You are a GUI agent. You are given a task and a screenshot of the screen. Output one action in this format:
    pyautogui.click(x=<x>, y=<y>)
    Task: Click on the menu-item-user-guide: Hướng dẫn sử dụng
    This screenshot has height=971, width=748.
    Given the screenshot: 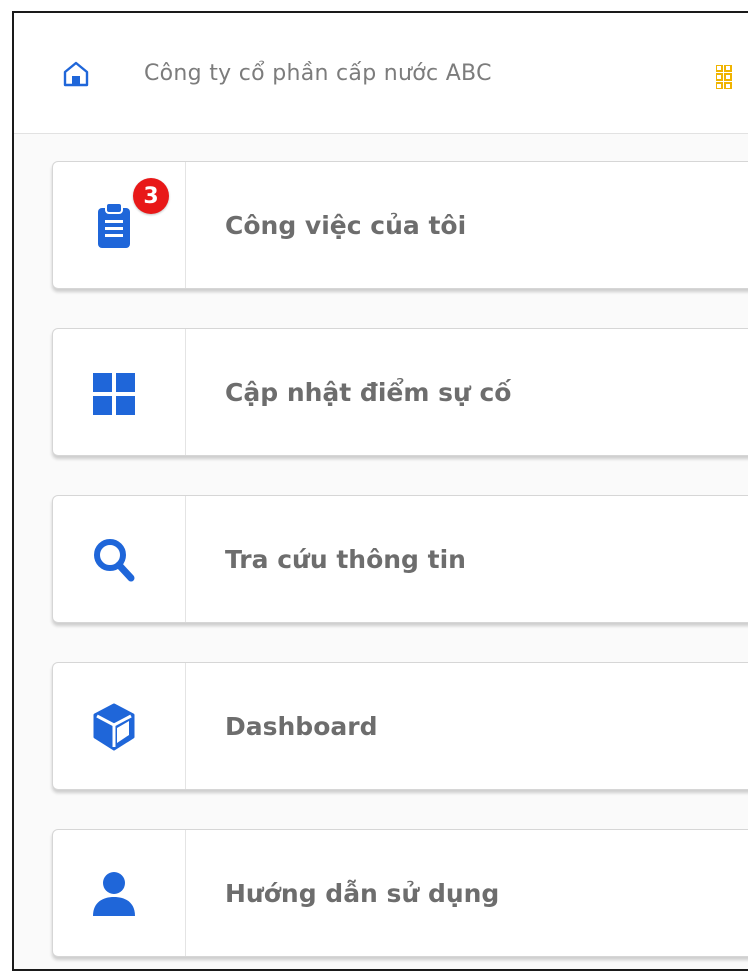 What is the action you would take?
    pyautogui.click(x=400, y=893)
    